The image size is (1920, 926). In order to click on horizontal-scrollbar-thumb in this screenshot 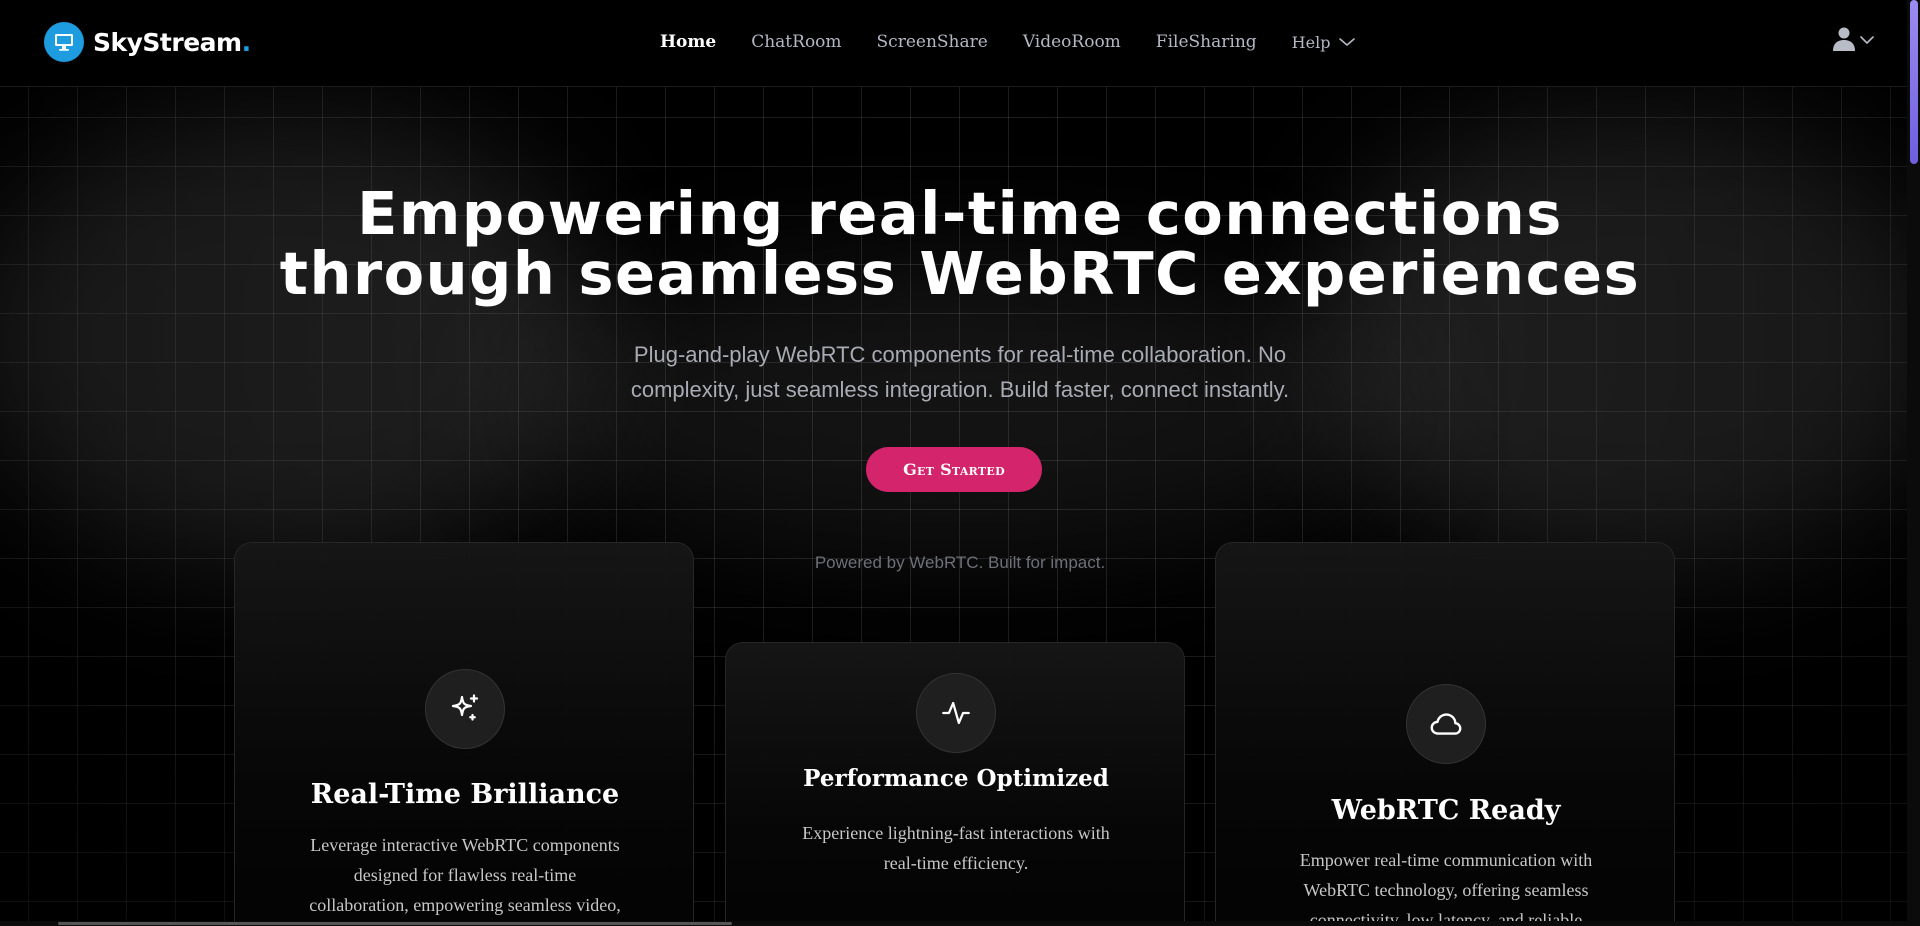, I will do `click(395, 923)`.